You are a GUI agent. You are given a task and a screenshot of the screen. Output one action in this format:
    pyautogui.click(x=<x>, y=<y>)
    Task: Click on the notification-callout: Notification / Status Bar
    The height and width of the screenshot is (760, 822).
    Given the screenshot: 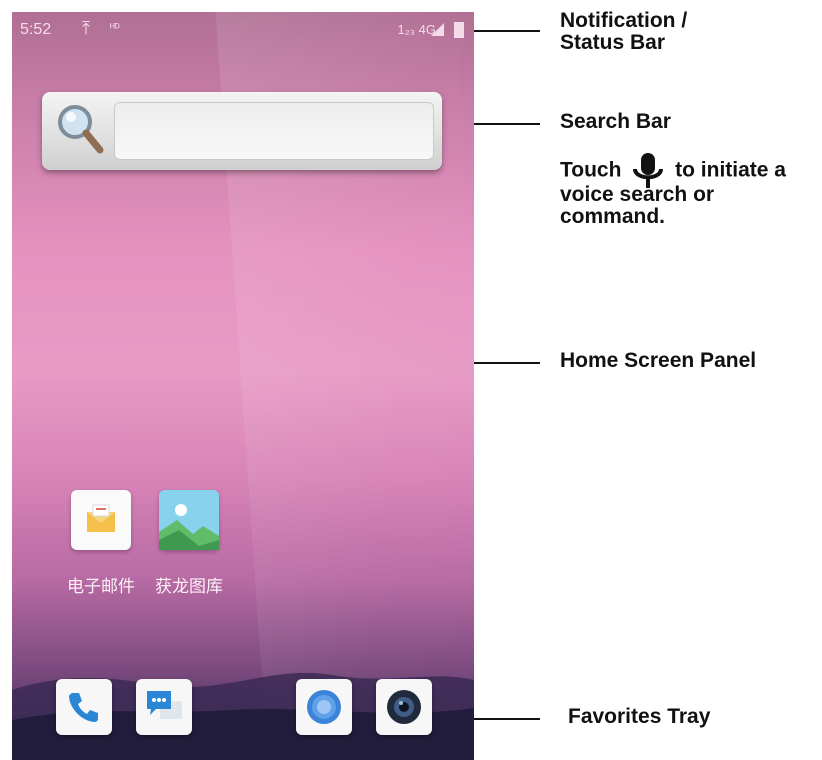 What is the action you would take?
    pyautogui.click(x=623, y=32)
    